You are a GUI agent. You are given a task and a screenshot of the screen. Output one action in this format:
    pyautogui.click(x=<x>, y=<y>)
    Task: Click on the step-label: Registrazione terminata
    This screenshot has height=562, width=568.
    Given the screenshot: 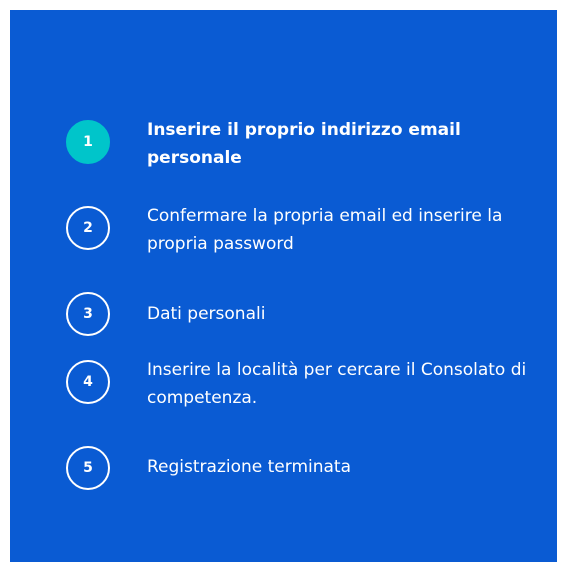 What is the action you would take?
    pyautogui.click(x=249, y=467)
    